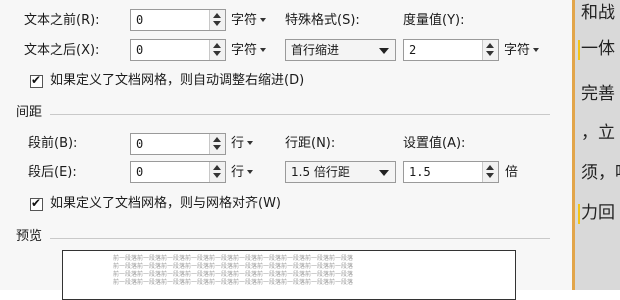  I want to click on spacing-after-spinner: 0, so click(178, 172).